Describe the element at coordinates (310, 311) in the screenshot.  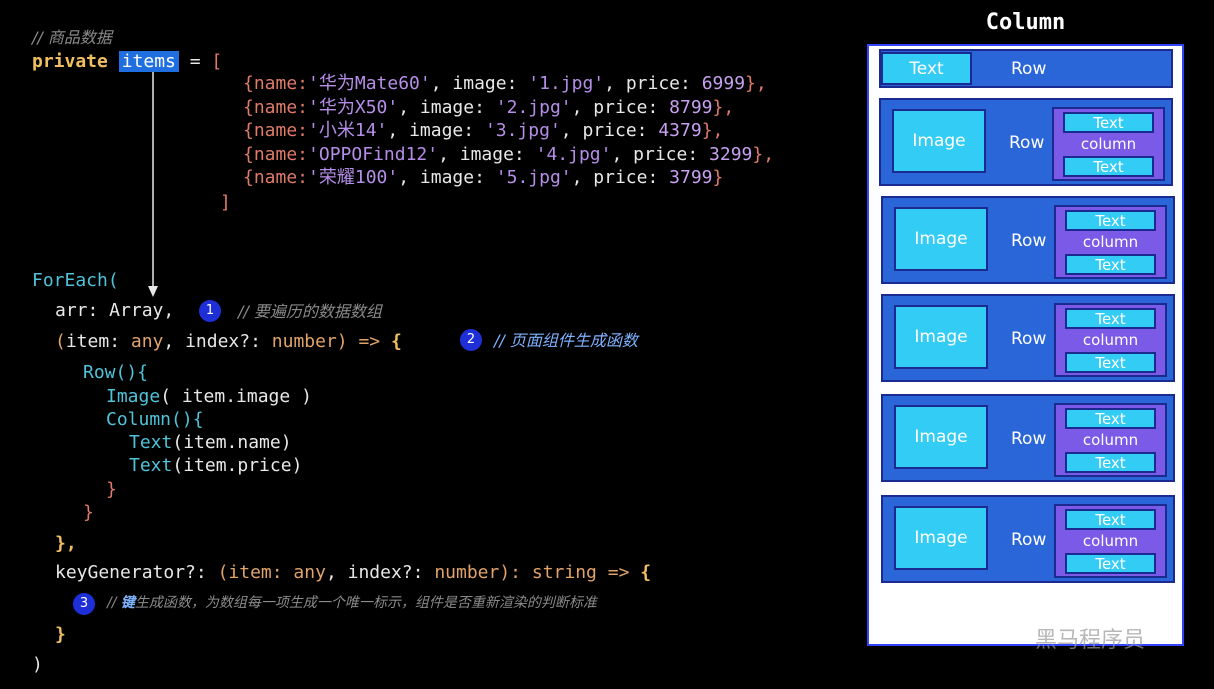
I see `arr-comment: // 要遍历的数据数组` at that location.